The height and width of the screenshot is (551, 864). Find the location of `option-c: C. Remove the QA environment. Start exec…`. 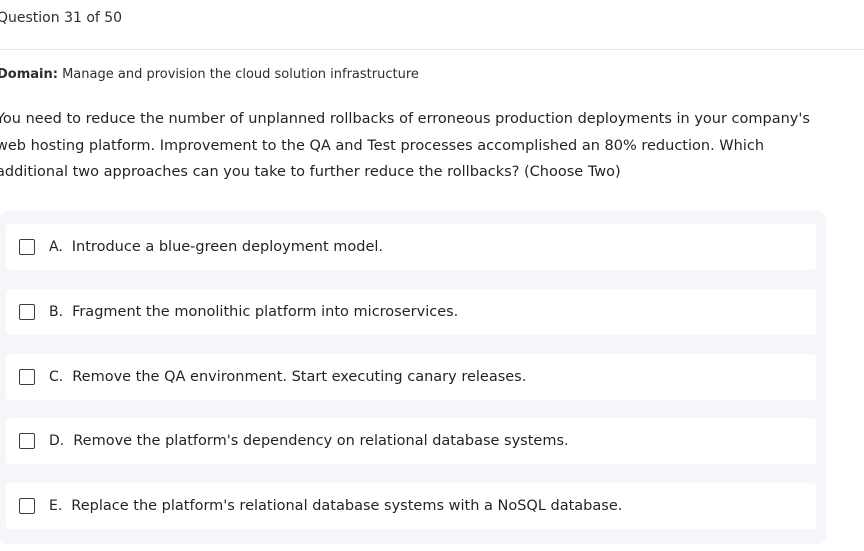

option-c: C. Remove the QA environment. Start exec… is located at coordinates (411, 377).